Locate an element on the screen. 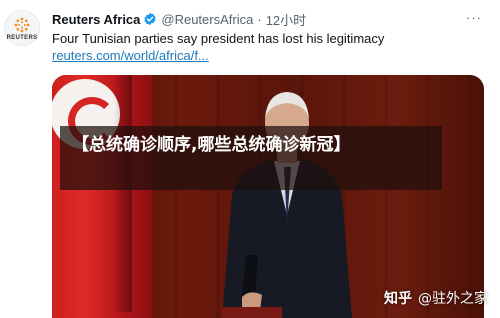 This screenshot has height=318, width=500. avatar-logo-text: REUTERS is located at coordinates (22, 38).